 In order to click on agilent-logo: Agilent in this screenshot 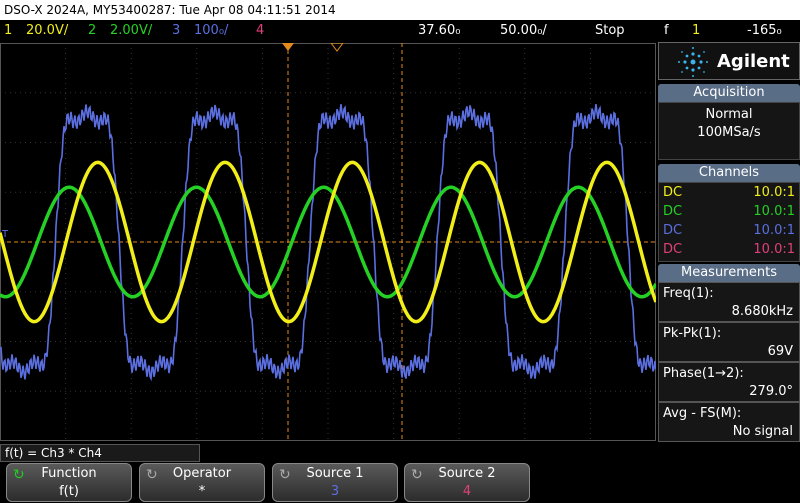, I will do `click(729, 61)`.